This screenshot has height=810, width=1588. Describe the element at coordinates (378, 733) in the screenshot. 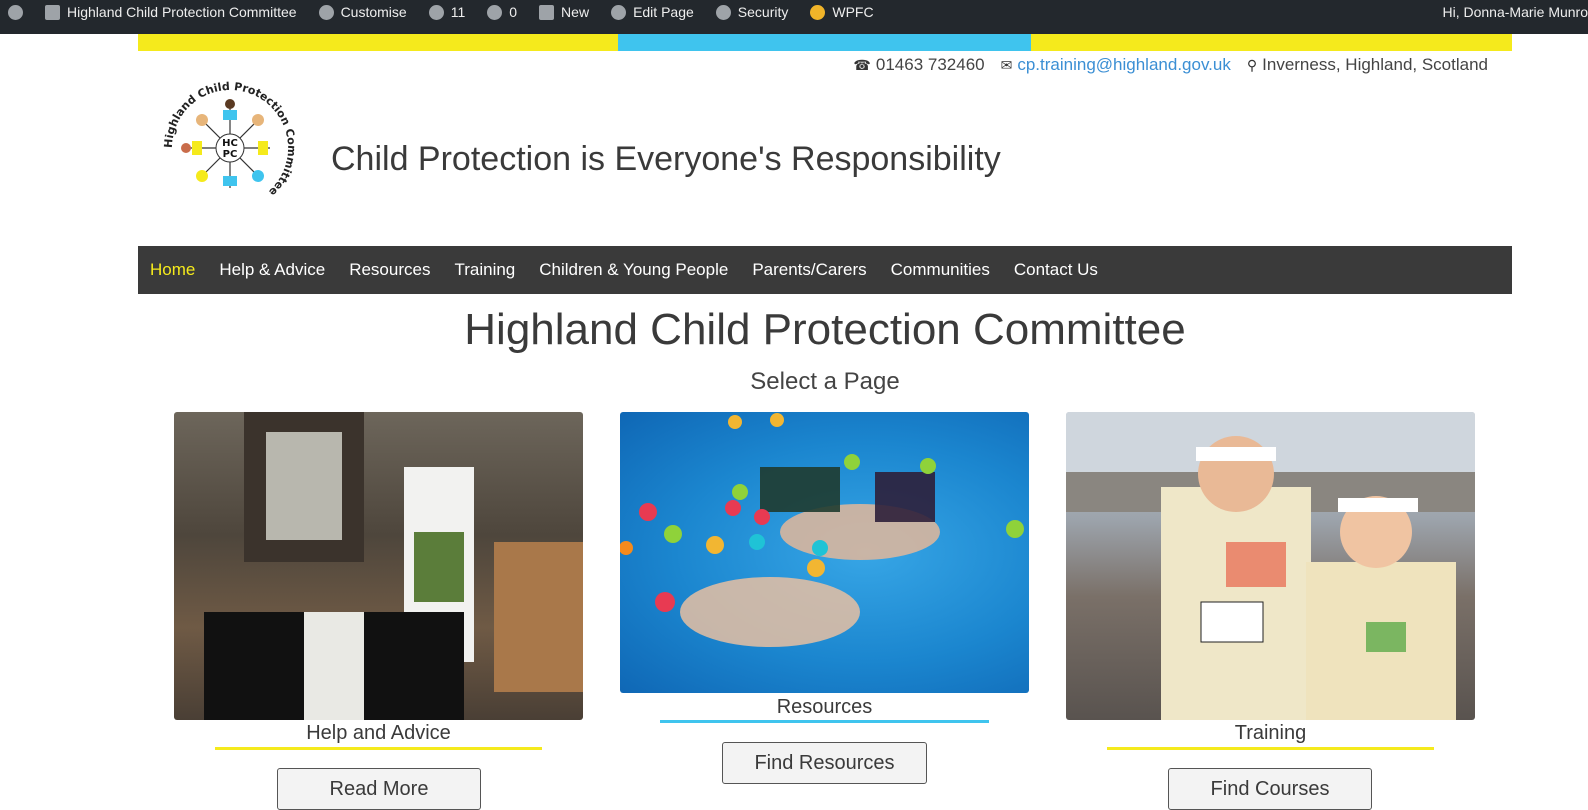

I see `card-title-help-advice: Help and Advice` at that location.